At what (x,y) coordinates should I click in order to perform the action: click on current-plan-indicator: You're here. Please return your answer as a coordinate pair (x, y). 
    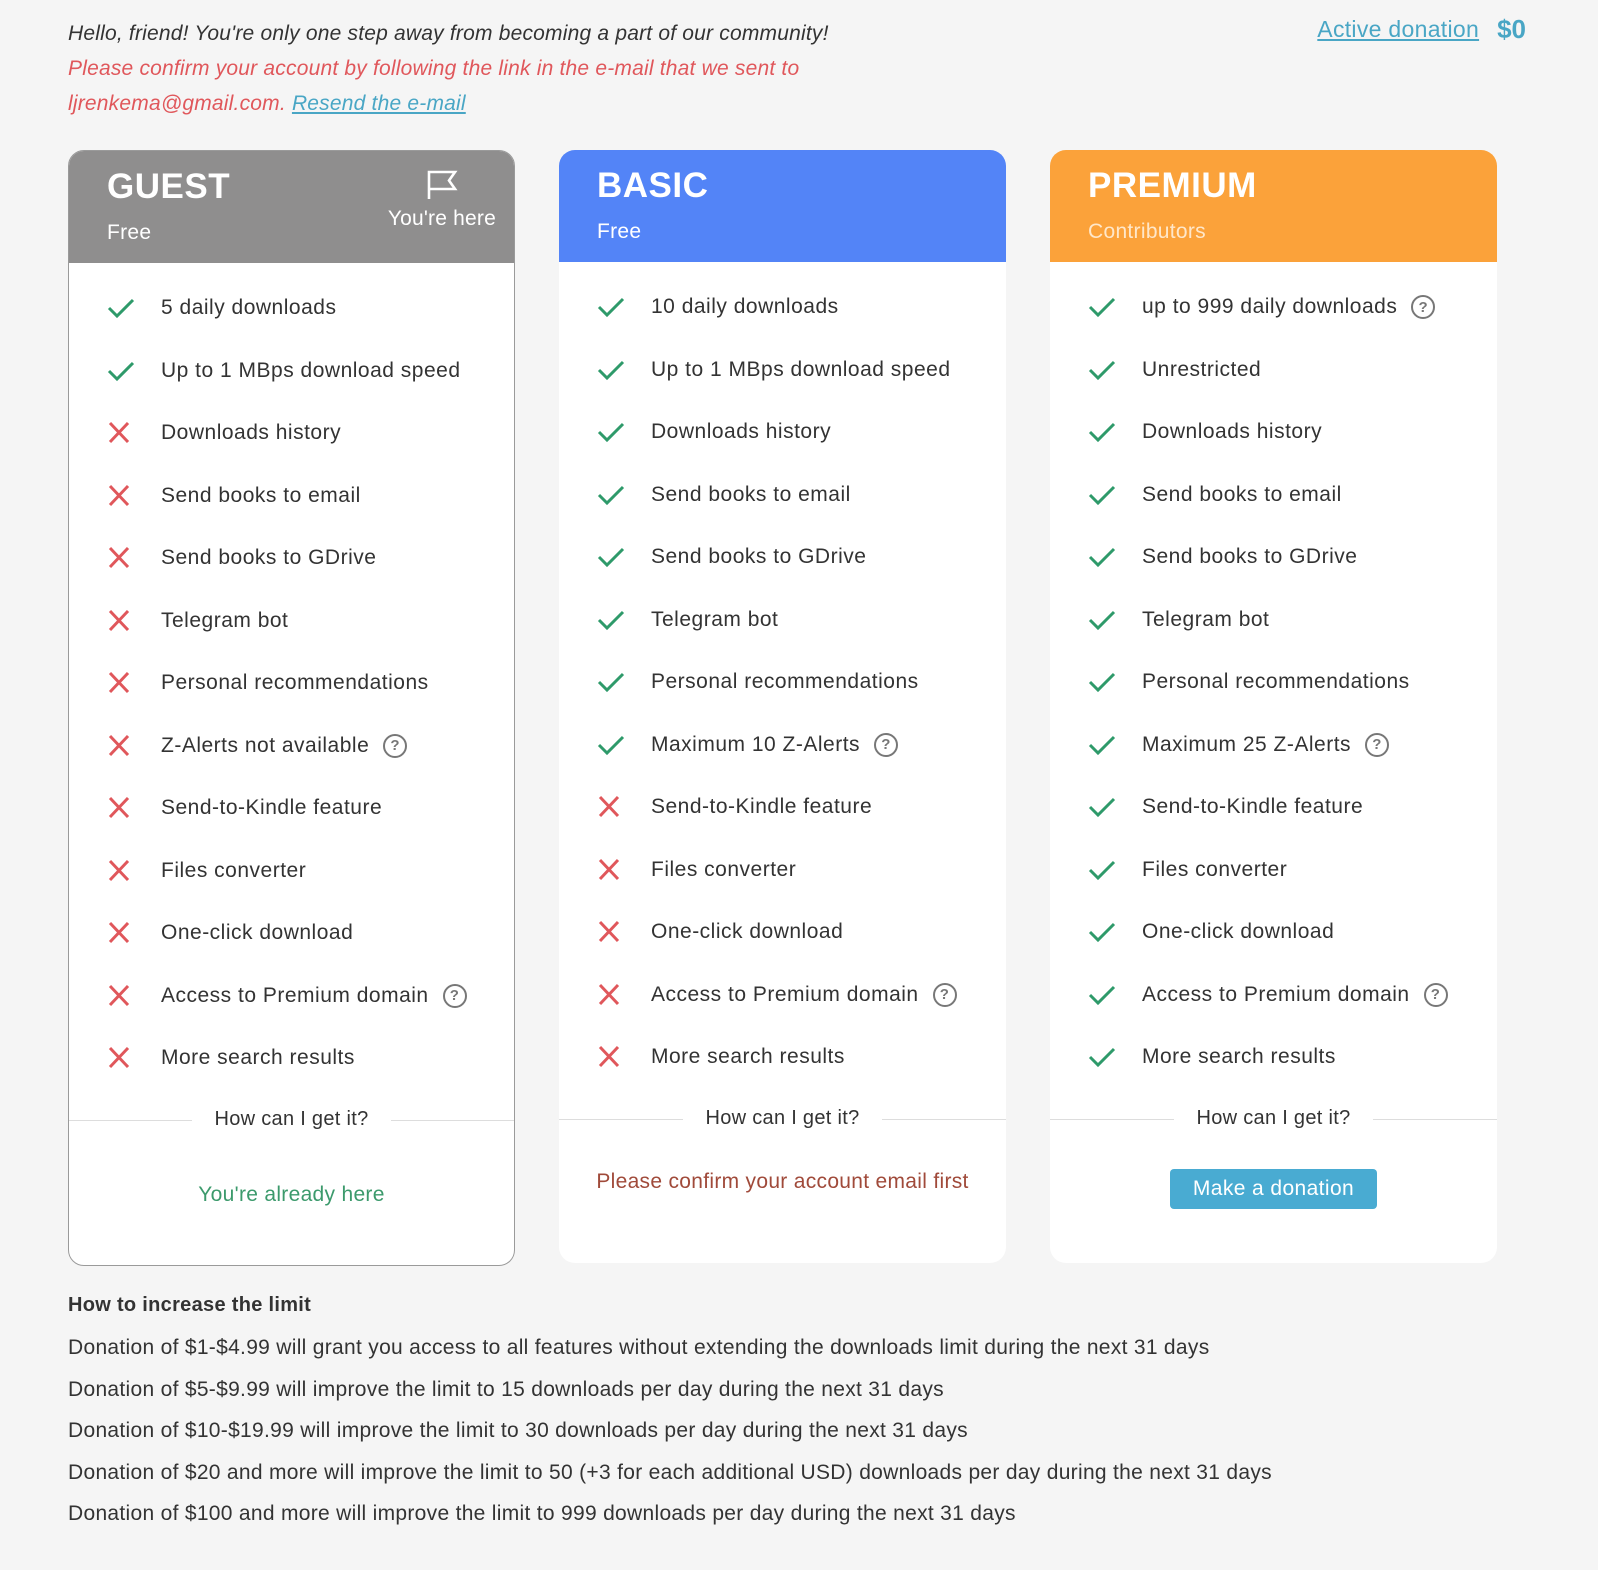
    Looking at the image, I should click on (442, 200).